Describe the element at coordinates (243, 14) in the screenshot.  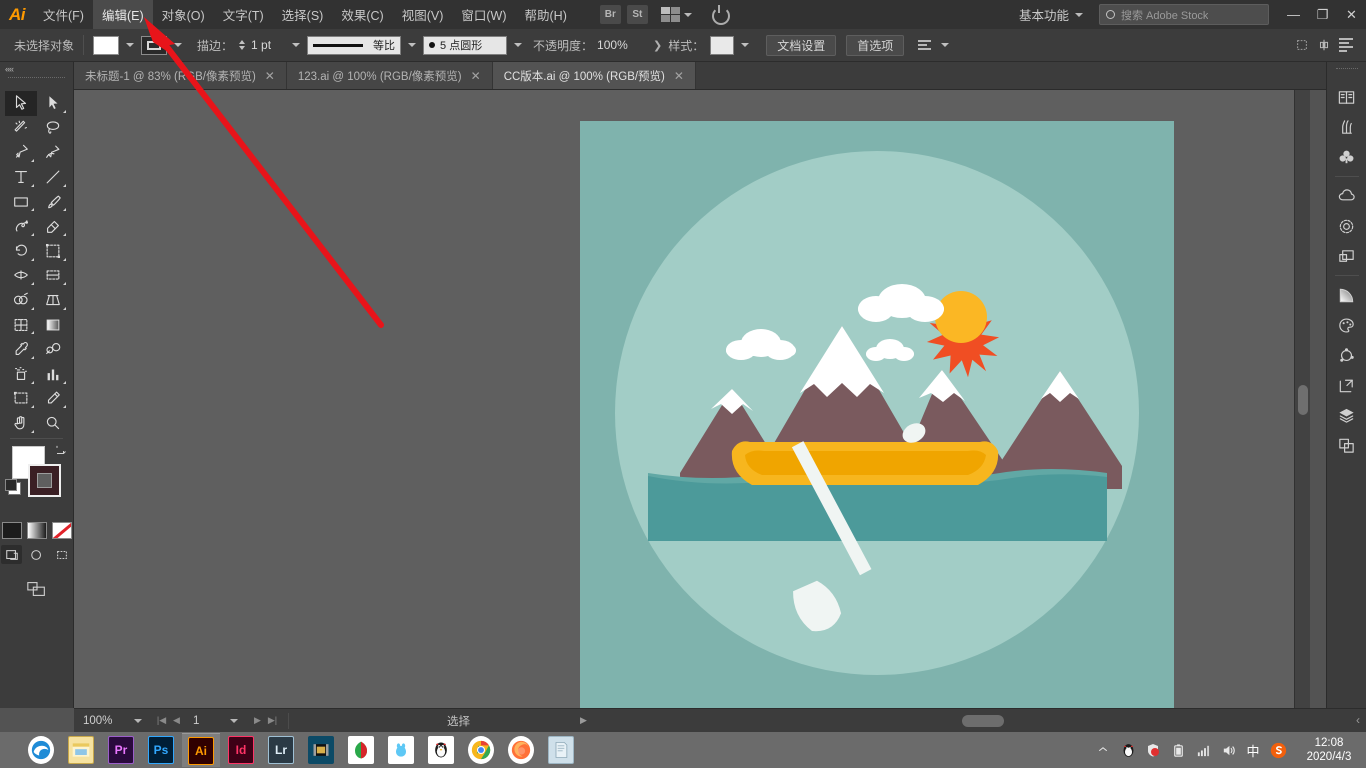
I see `menu-type: 文字(T)` at that location.